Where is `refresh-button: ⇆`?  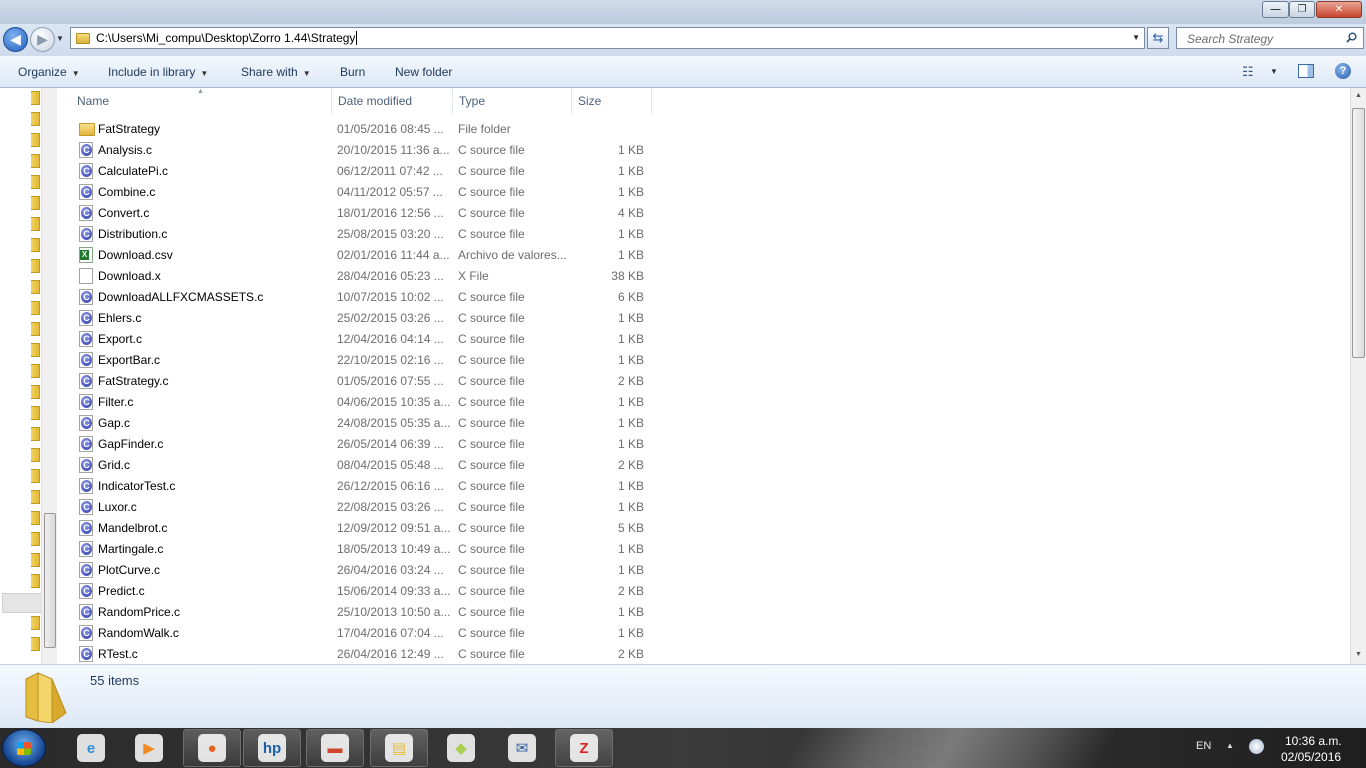
refresh-button: ⇆ is located at coordinates (1158, 38).